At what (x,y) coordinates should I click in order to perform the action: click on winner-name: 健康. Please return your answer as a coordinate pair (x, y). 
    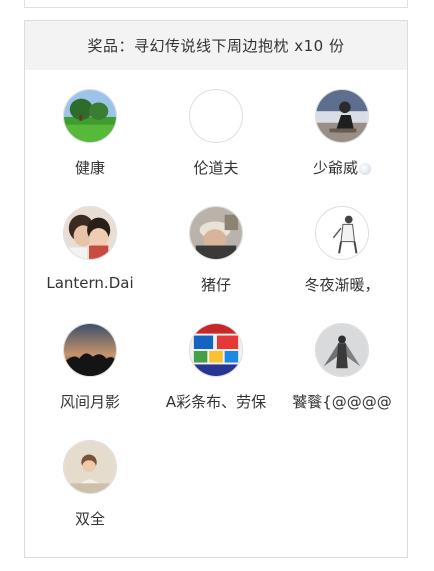
    Looking at the image, I should click on (89, 168).